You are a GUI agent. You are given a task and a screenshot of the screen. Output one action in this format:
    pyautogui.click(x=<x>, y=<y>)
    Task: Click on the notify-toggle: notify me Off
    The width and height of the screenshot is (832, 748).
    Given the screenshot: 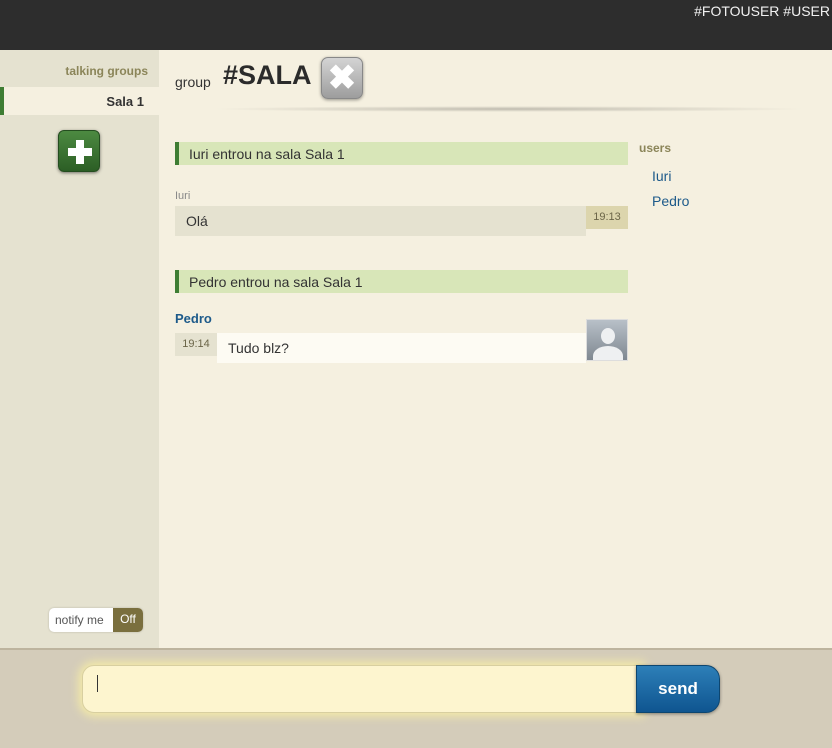 What is the action you would take?
    pyautogui.click(x=96, y=620)
    